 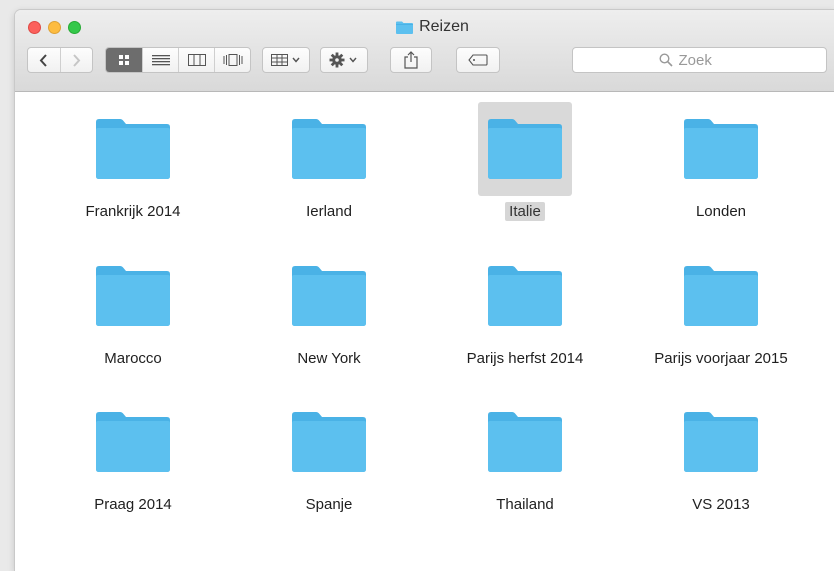 I want to click on folder-label: Londen, so click(x=721, y=211).